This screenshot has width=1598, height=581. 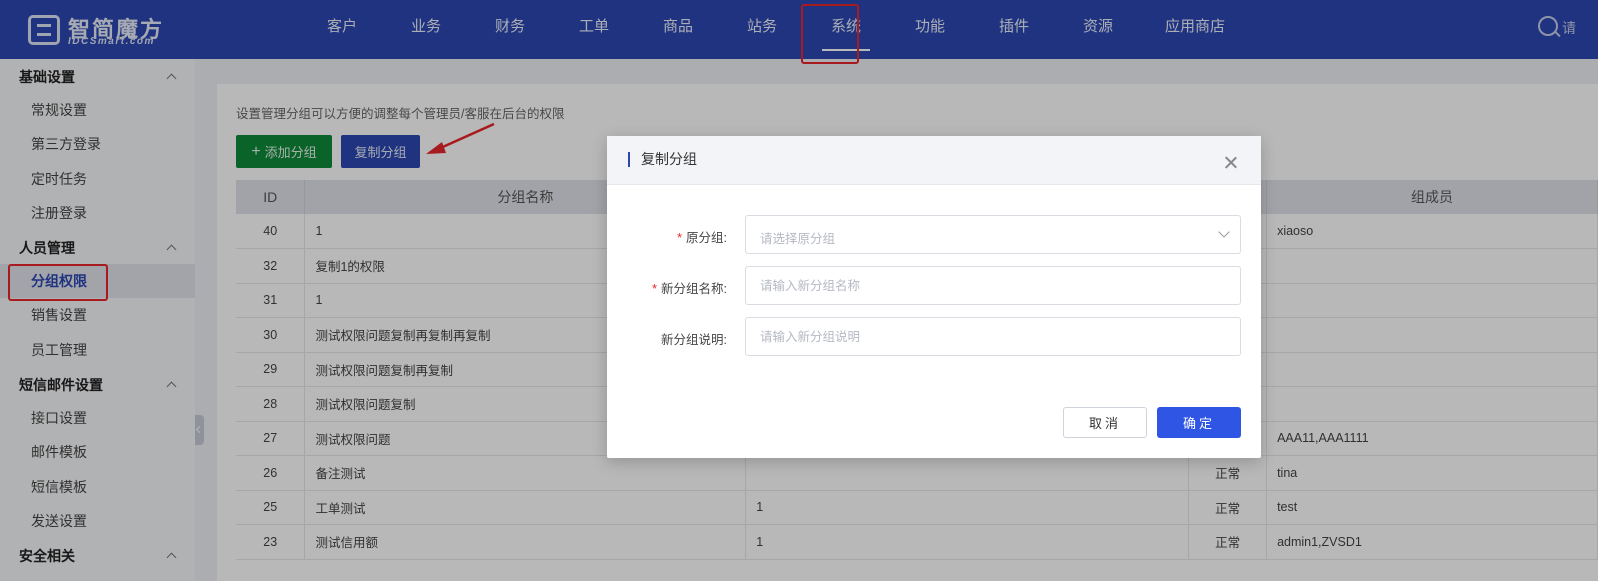 What do you see at coordinates (993, 285) in the screenshot?
I see `new-group-name-input` at bounding box center [993, 285].